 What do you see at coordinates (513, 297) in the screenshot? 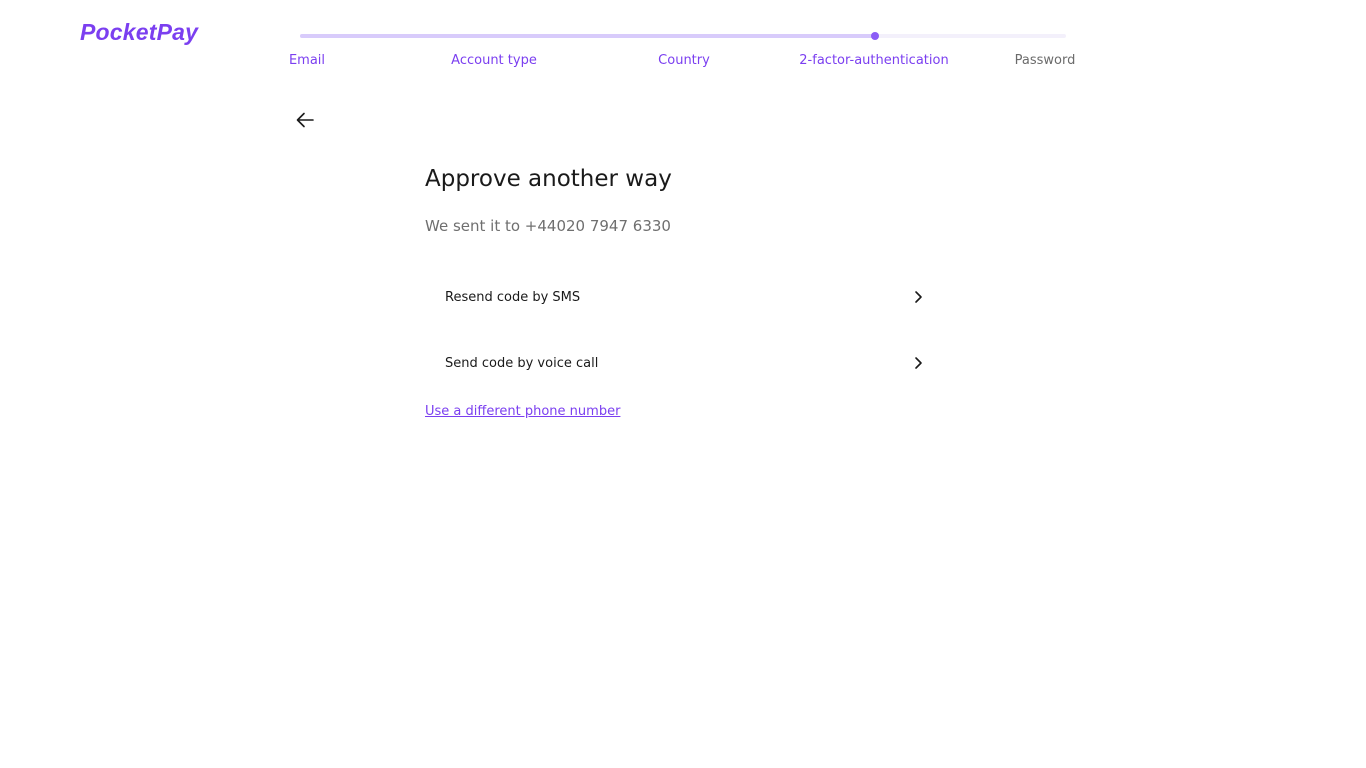
I see `resend-sms-label: Resend code by SMS` at bounding box center [513, 297].